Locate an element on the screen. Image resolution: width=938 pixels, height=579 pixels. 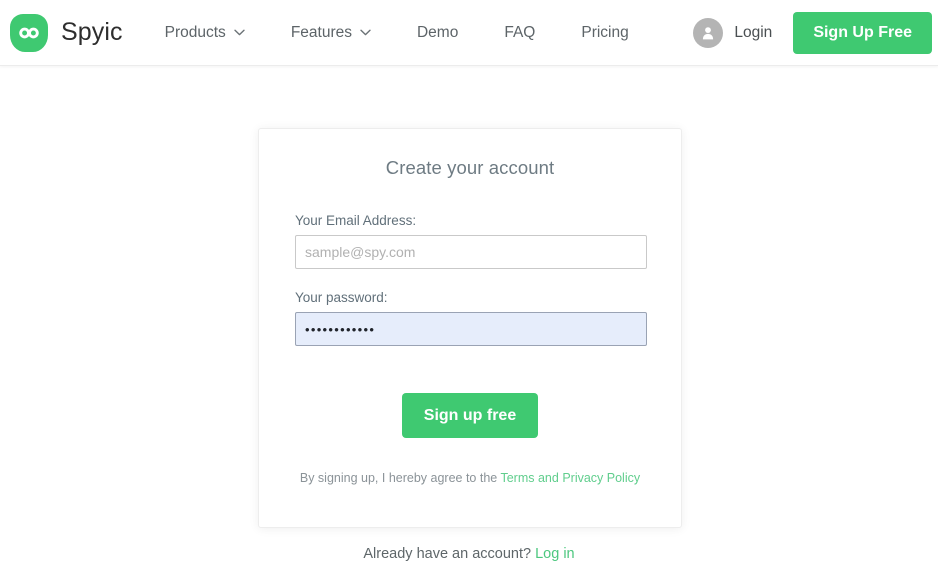
nav-item-label: Pricing is located at coordinates (605, 32).